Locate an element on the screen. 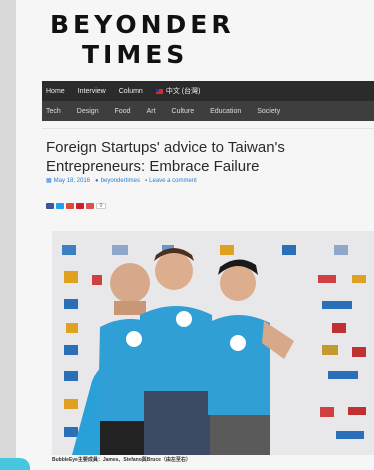  chat-widget-tab is located at coordinates (15, 464).